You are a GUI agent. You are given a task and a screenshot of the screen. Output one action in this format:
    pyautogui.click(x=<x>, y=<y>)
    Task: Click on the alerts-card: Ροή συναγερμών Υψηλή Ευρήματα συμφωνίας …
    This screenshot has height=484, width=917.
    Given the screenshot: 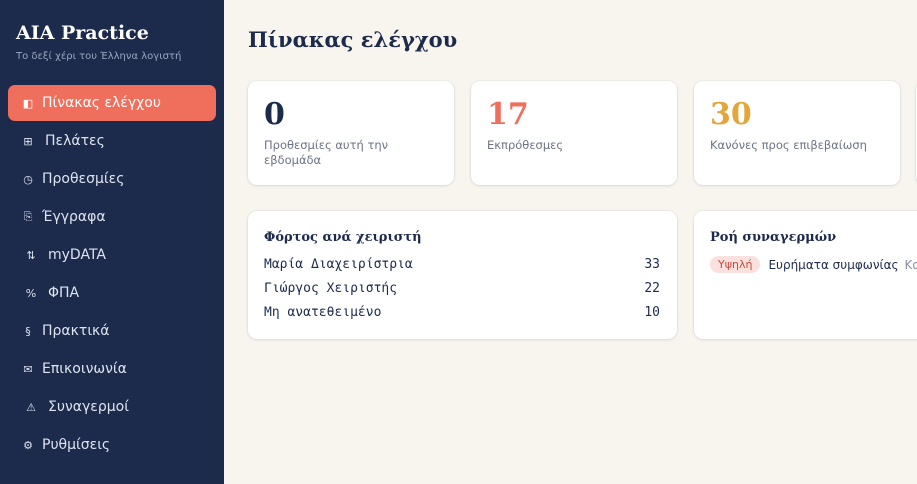 What is the action you would take?
    pyautogui.click(x=805, y=275)
    